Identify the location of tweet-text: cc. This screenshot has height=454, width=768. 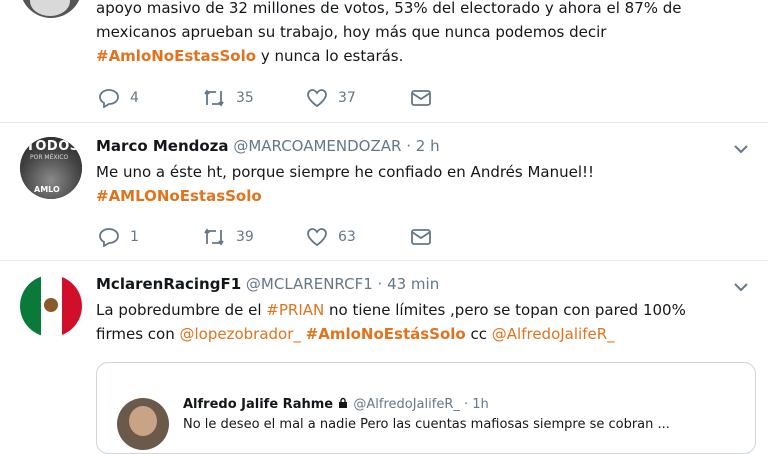
(478, 334).